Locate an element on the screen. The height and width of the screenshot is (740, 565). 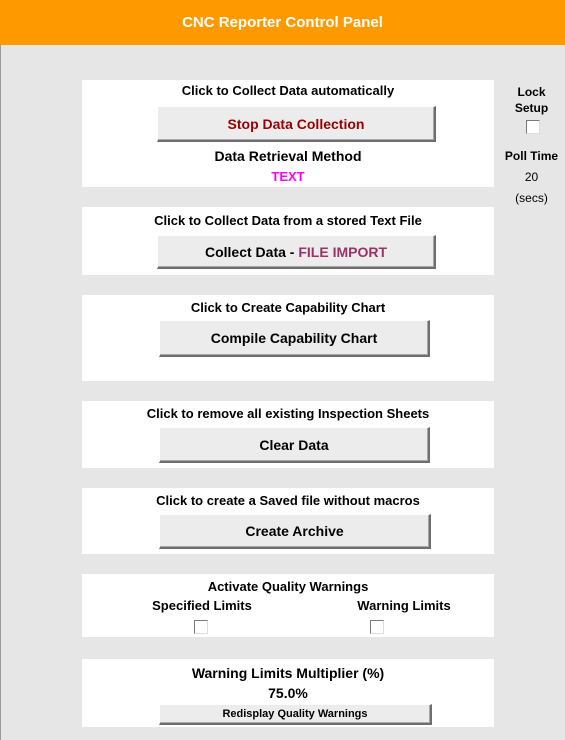
multiplier-heading: Warning Limits Multiplier (%) is located at coordinates (288, 673).